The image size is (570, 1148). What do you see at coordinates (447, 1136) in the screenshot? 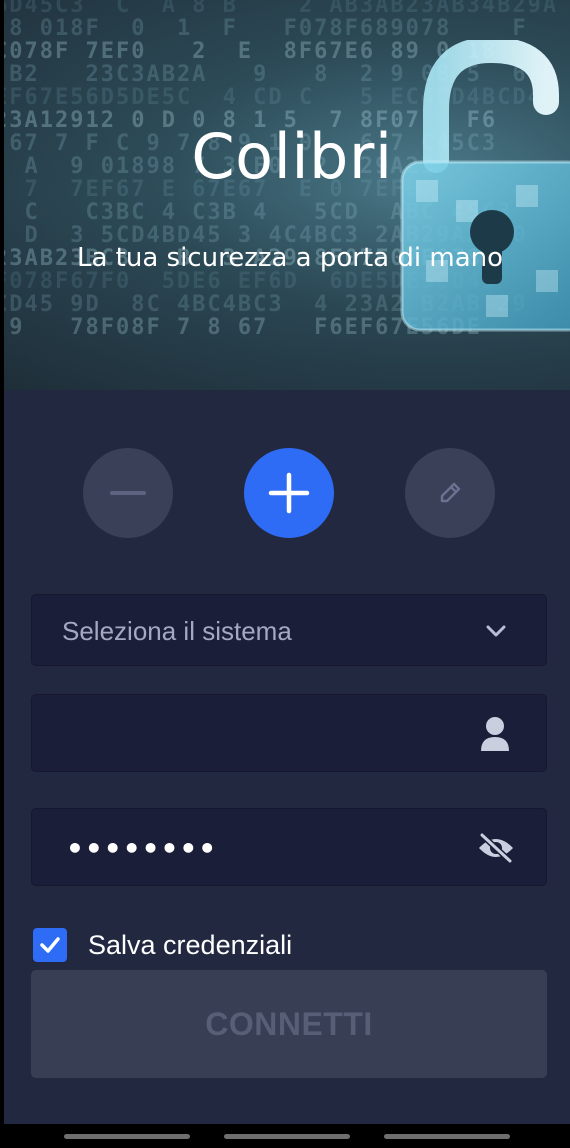
I see `nav-handle-right` at bounding box center [447, 1136].